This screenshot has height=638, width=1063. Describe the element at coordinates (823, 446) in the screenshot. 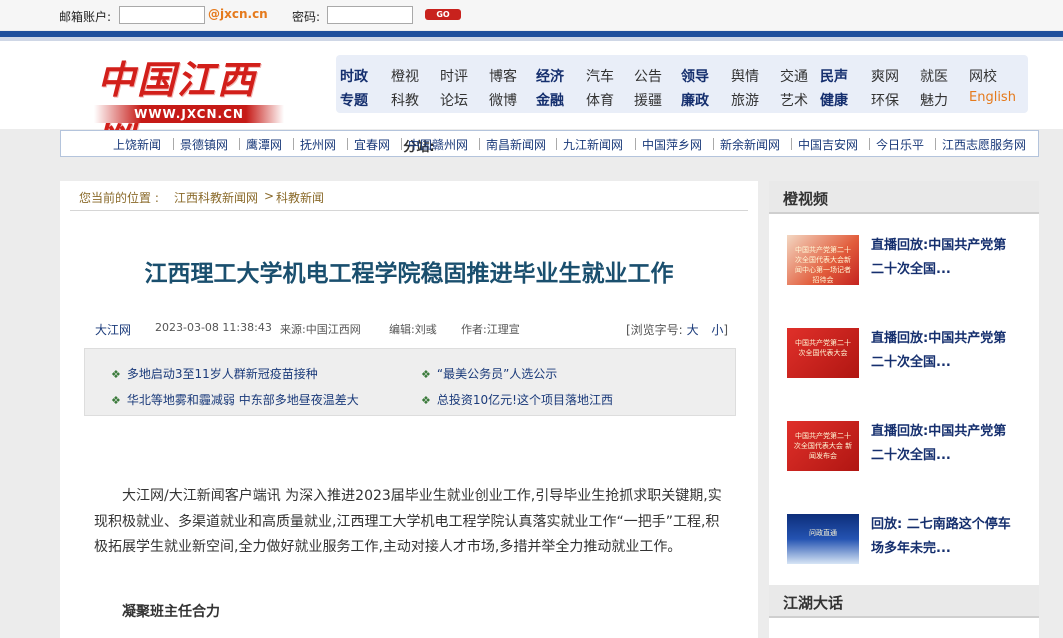

I see `video-thumbnail: 中国共产党第二十次全国代表大会 新闻发布会` at that location.